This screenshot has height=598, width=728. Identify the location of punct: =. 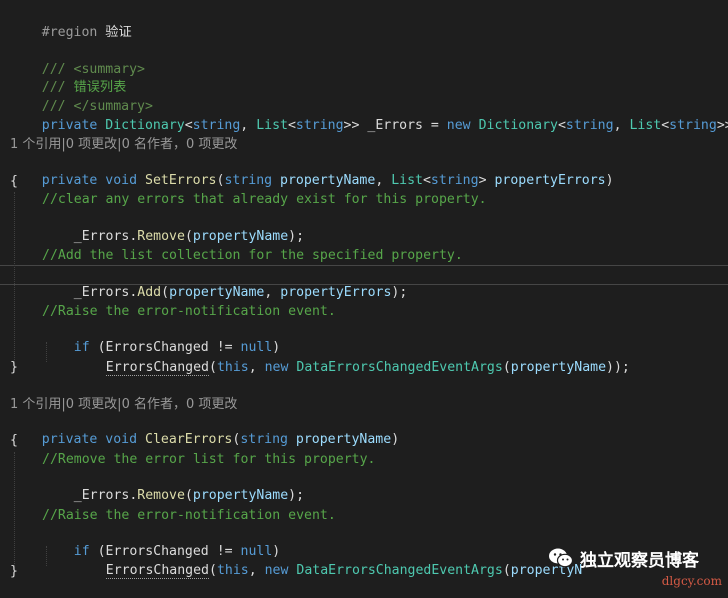
(434, 125).